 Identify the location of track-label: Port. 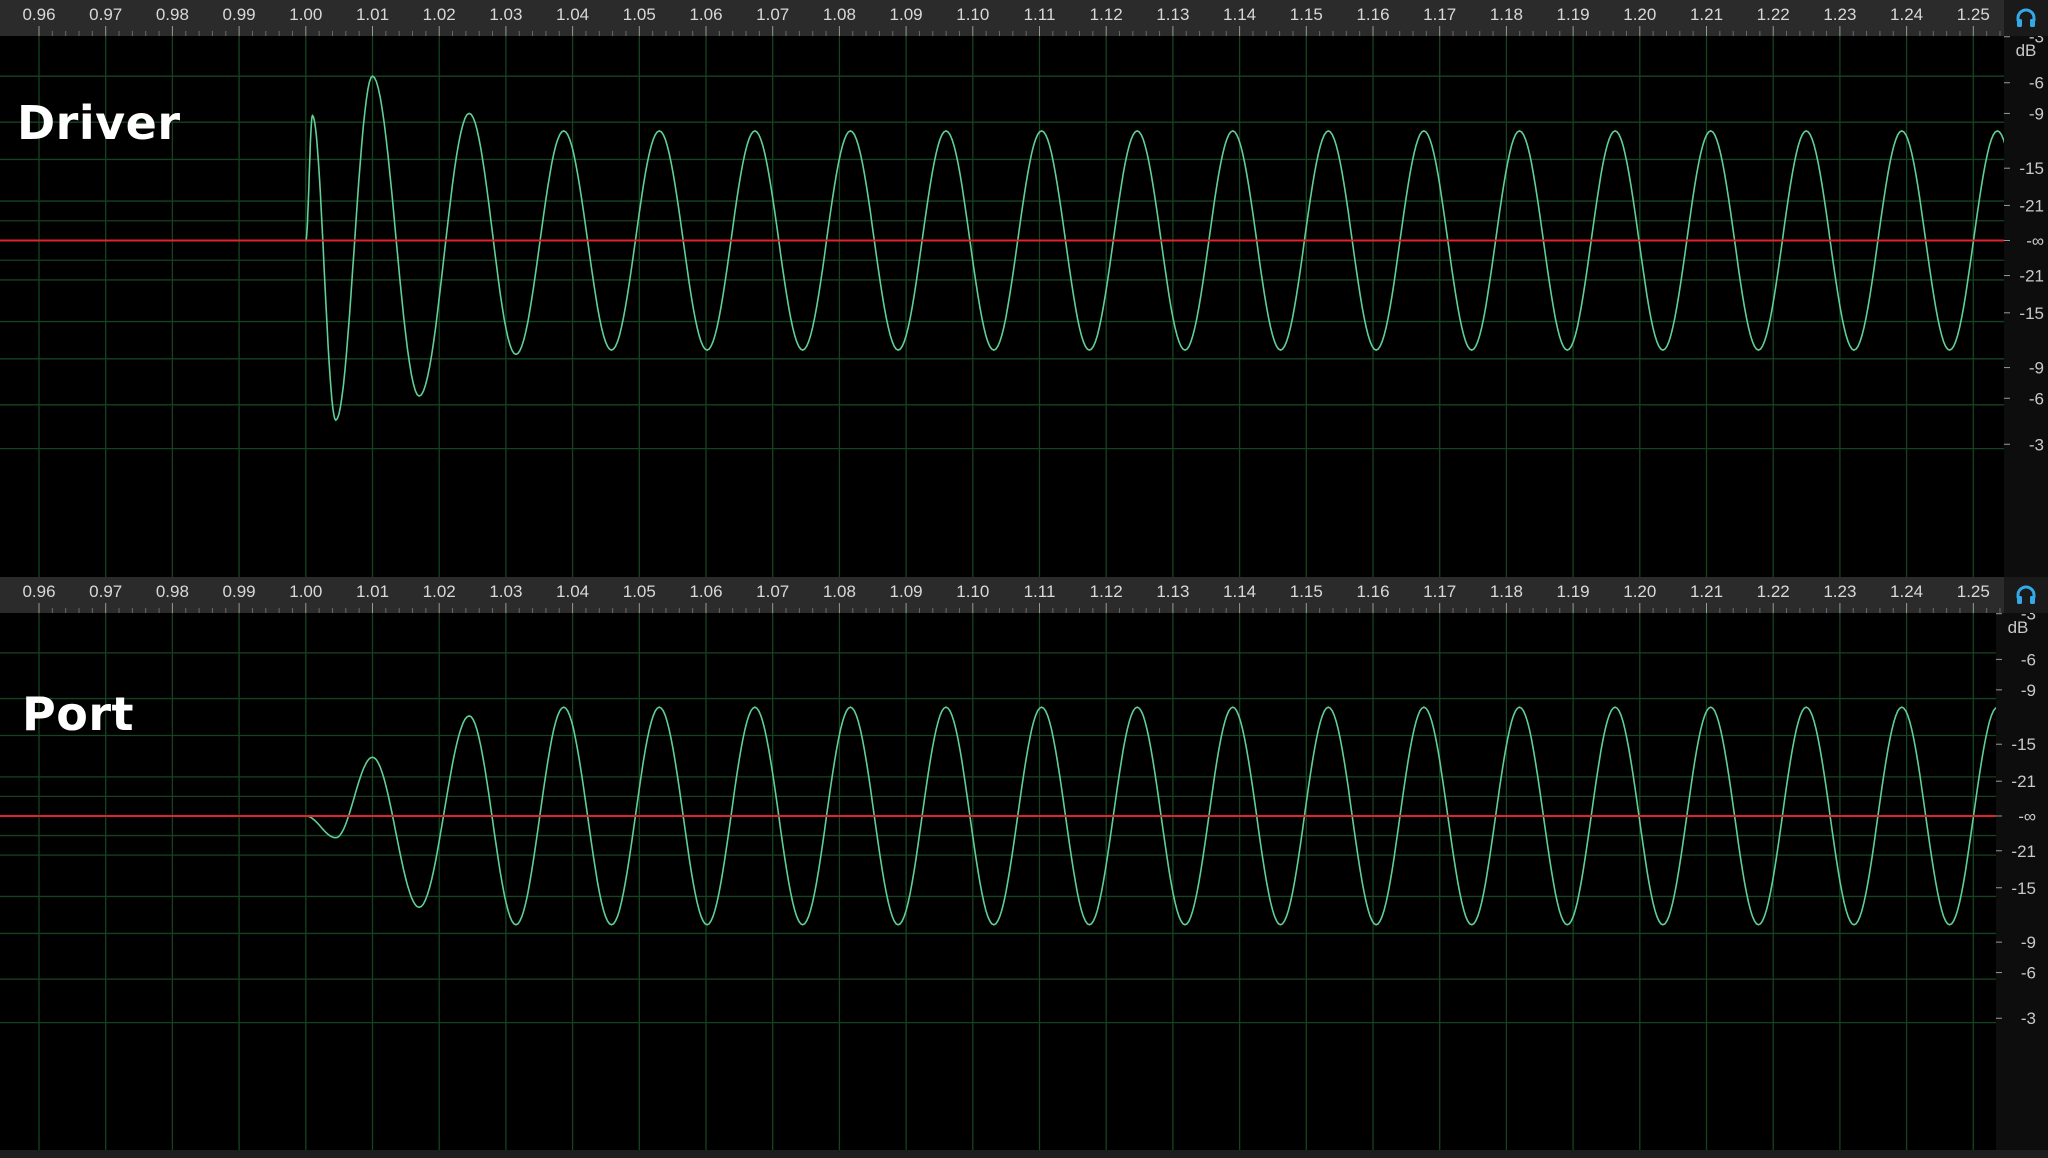
(78, 714).